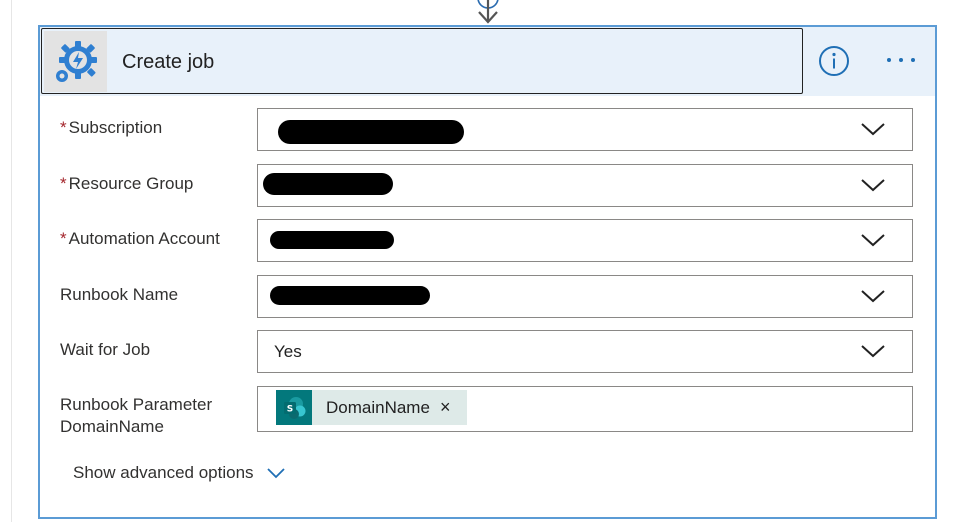 The height and width of the screenshot is (522, 960). I want to click on sharepoint-icon: S, so click(294, 407).